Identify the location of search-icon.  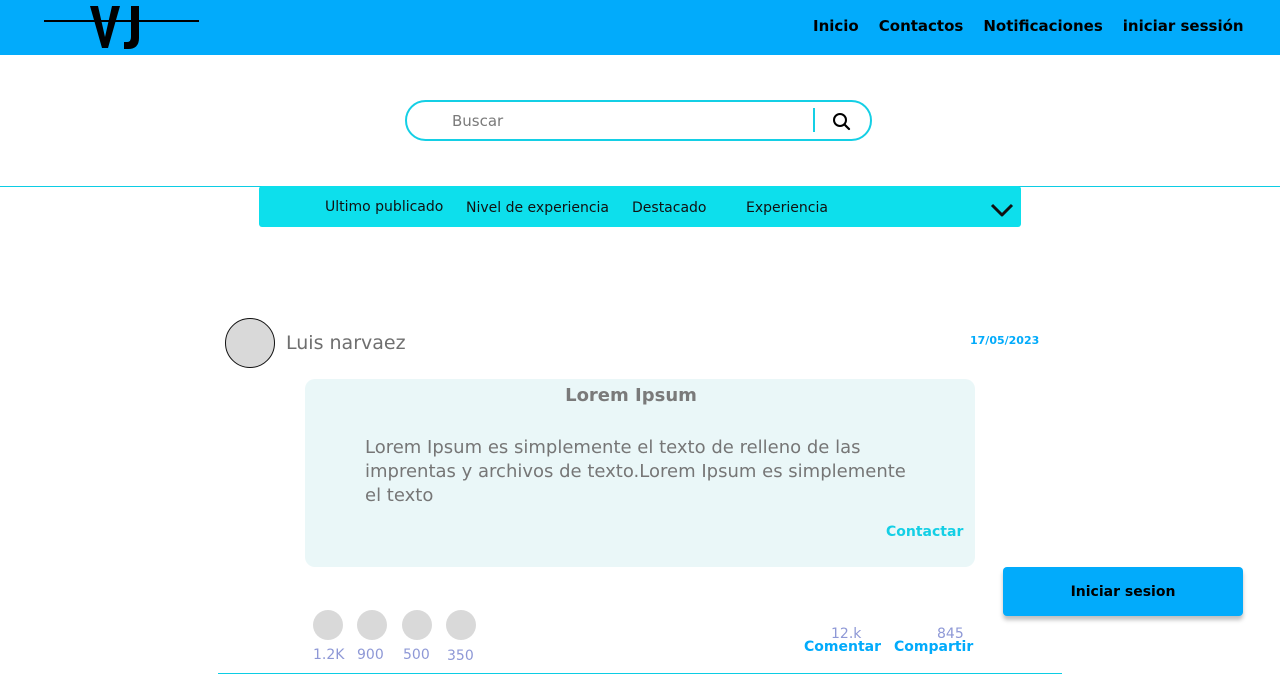
(842, 122).